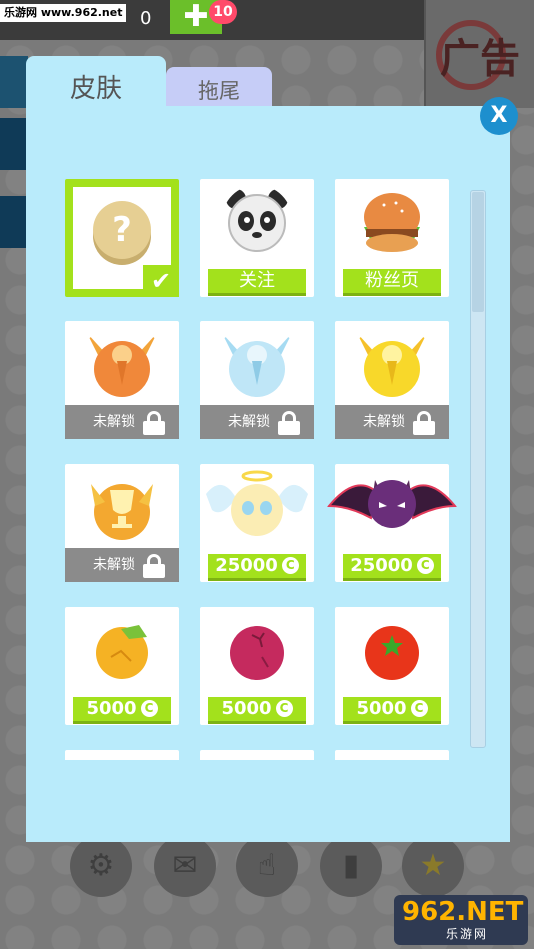  Describe the element at coordinates (467, 934) in the screenshot. I see `brand-logo-subtext: 乐游网` at that location.